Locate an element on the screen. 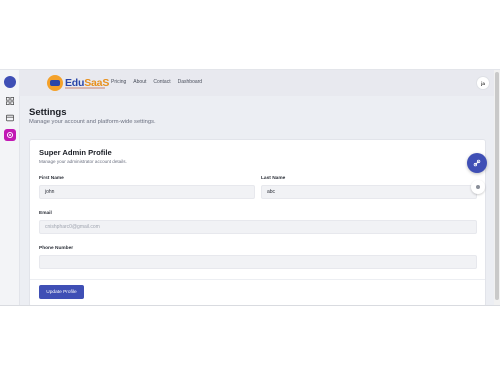 The image size is (500, 375). link-icon is located at coordinates (477, 163).